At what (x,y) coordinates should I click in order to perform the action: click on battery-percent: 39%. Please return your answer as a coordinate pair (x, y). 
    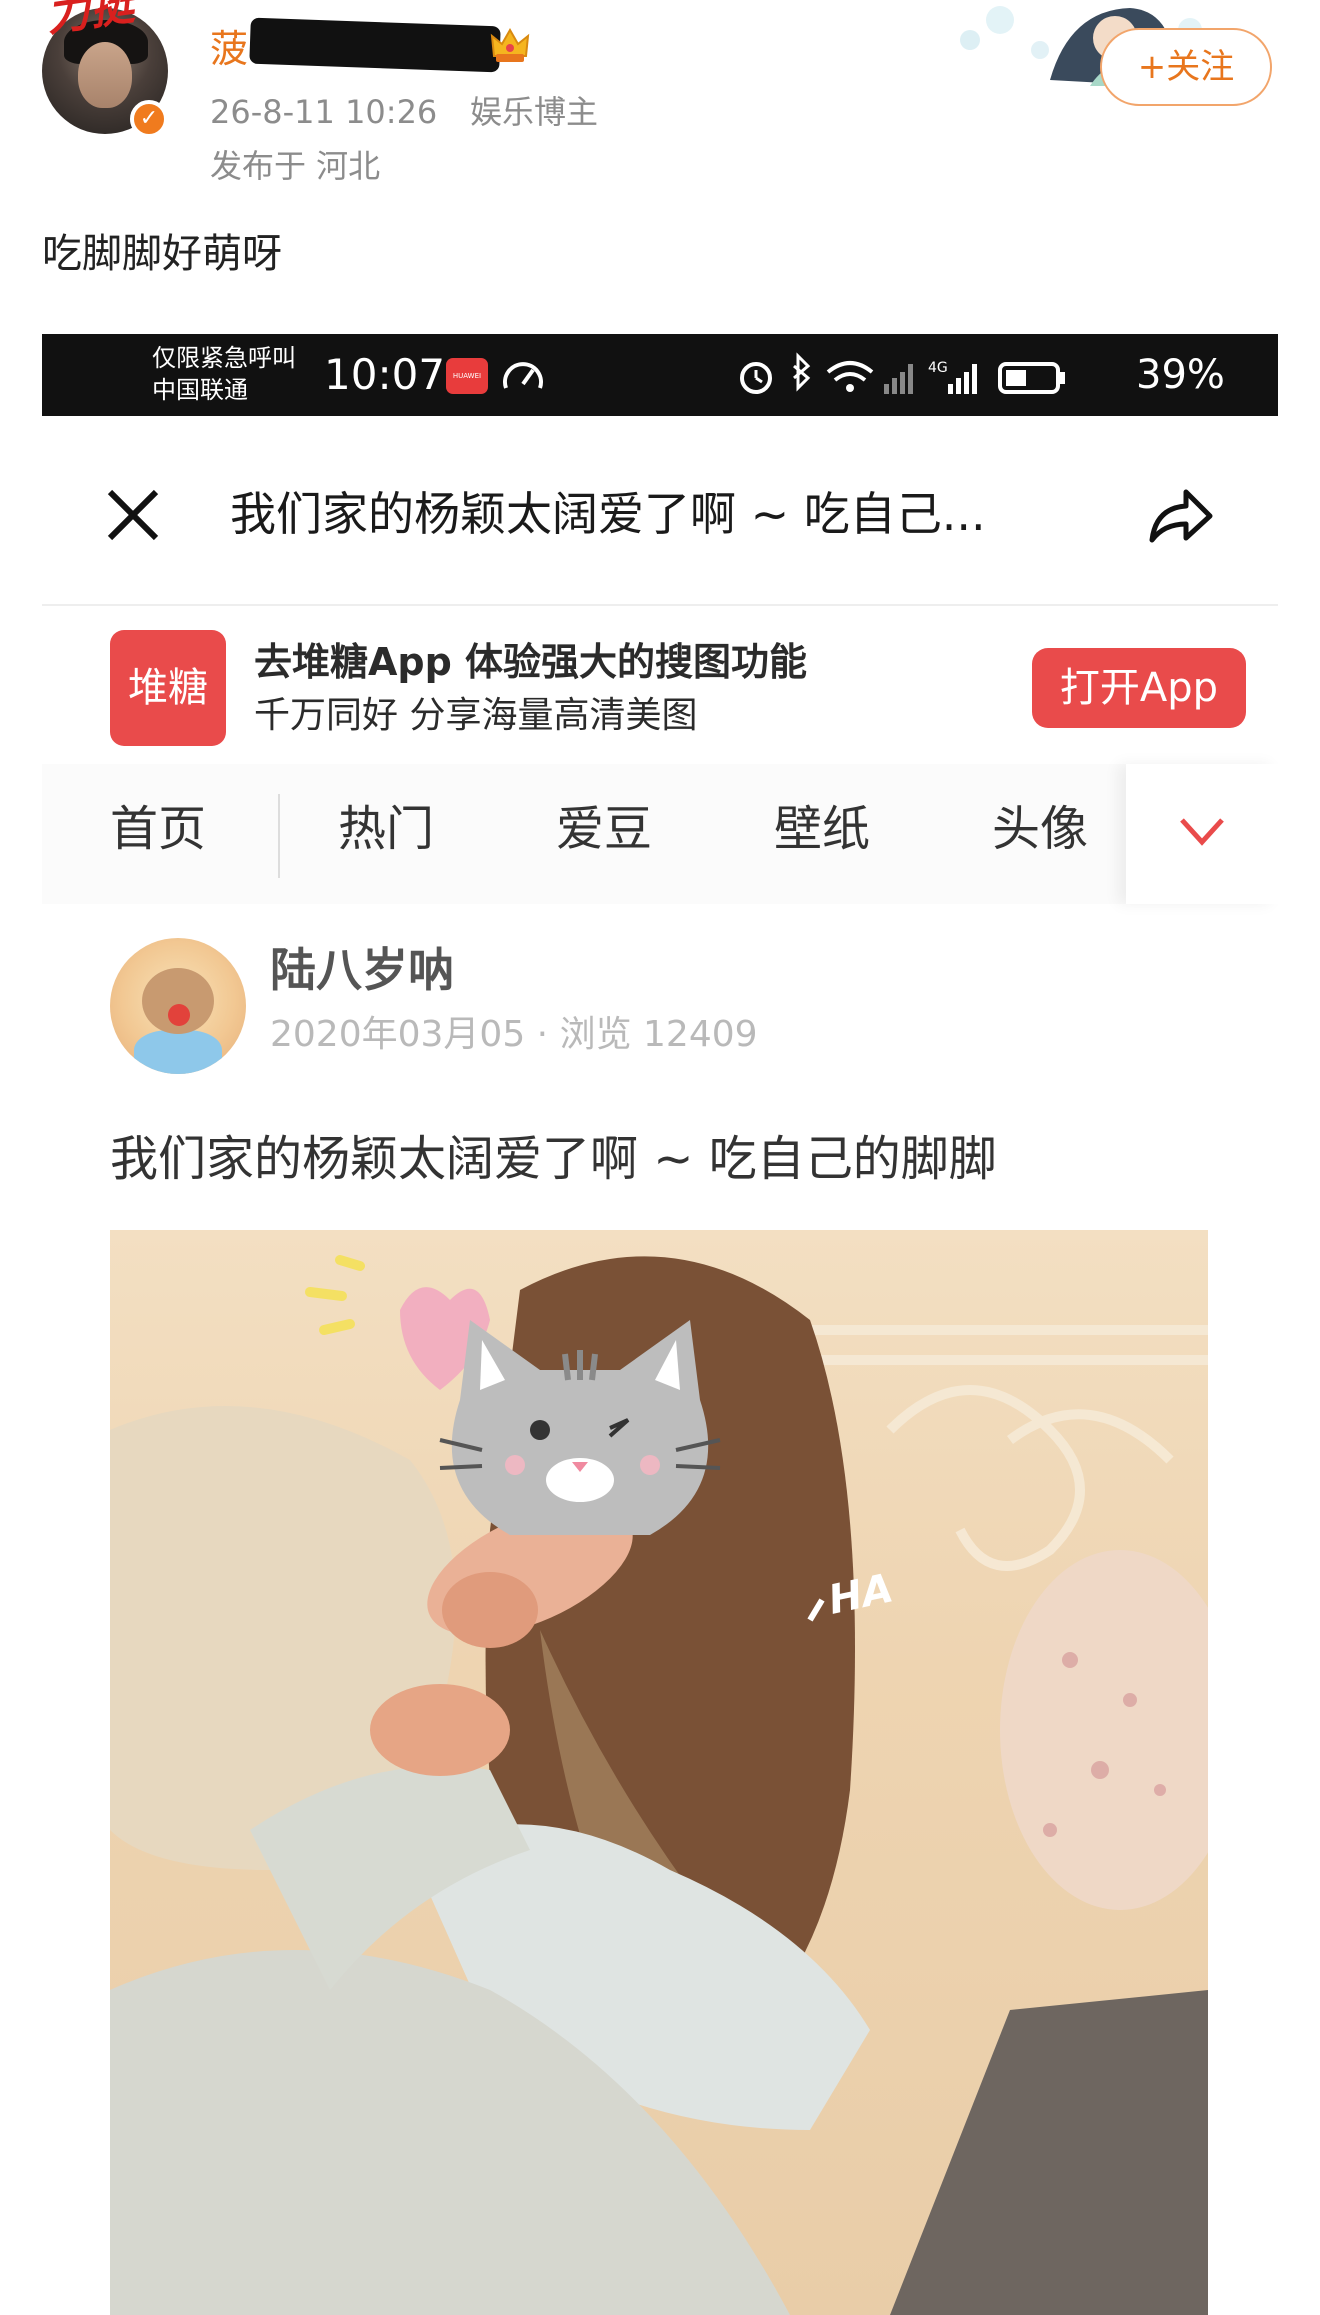
    Looking at the image, I should click on (1180, 375).